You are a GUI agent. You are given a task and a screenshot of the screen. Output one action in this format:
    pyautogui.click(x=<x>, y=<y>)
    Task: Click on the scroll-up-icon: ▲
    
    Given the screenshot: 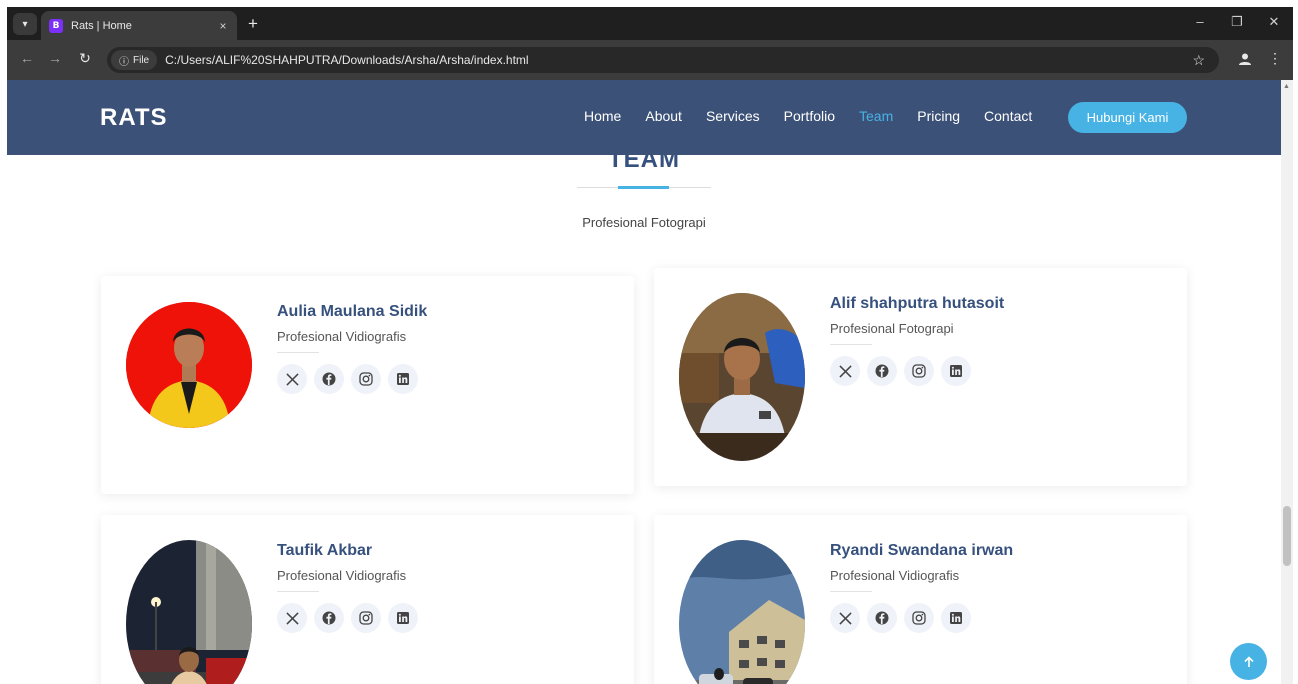 What is the action you would take?
    pyautogui.click(x=1286, y=86)
    